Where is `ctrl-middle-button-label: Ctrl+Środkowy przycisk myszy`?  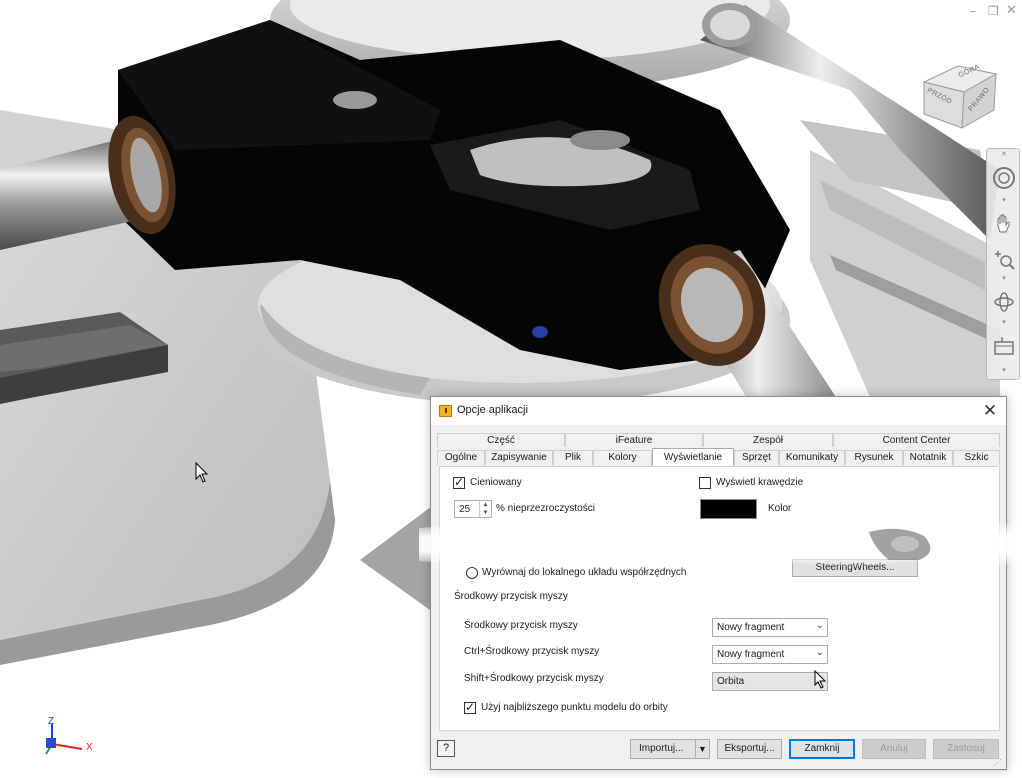 ctrl-middle-button-label: Ctrl+Środkowy przycisk myszy is located at coordinates (532, 651).